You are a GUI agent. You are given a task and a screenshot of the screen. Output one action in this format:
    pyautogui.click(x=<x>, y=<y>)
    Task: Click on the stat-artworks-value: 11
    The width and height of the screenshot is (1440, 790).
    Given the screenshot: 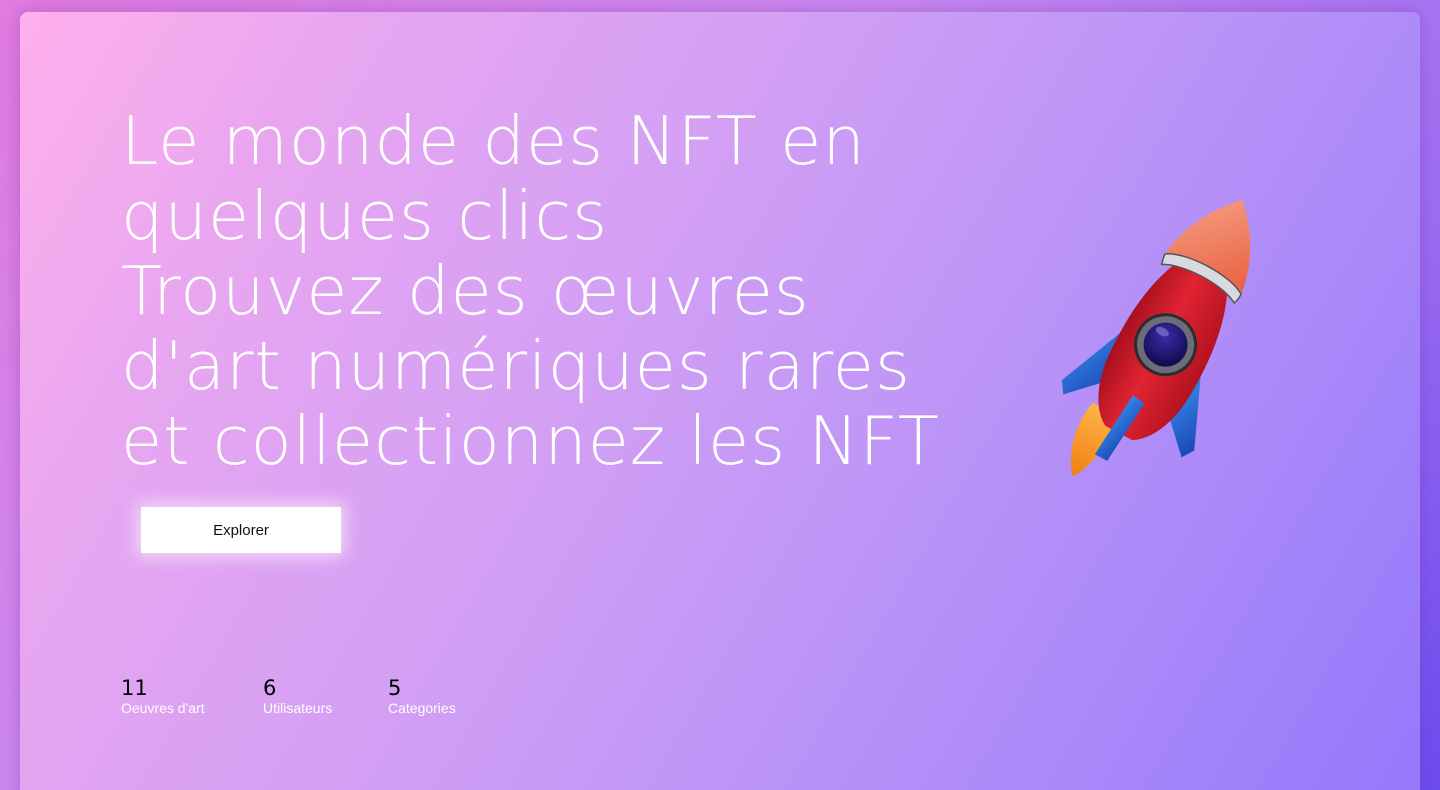 What is the action you would take?
    pyautogui.click(x=134, y=688)
    